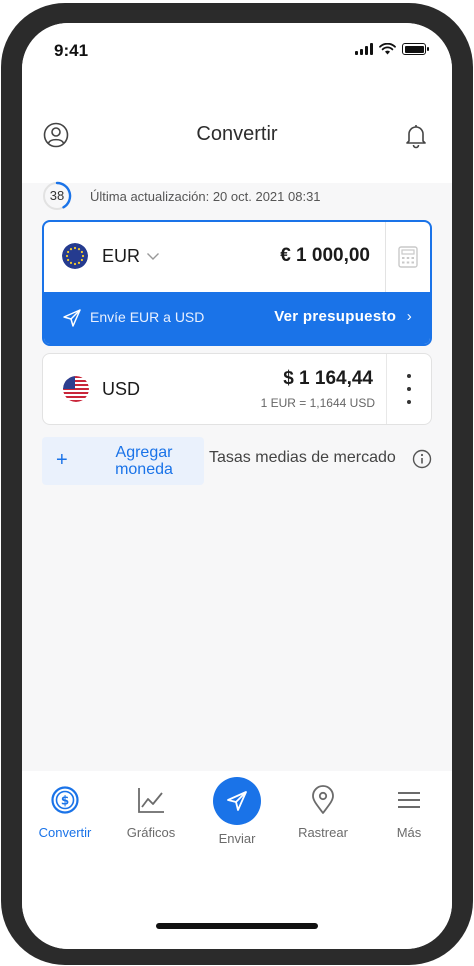 The image size is (474, 966). I want to click on tab-send: Enviar, so click(237, 811).